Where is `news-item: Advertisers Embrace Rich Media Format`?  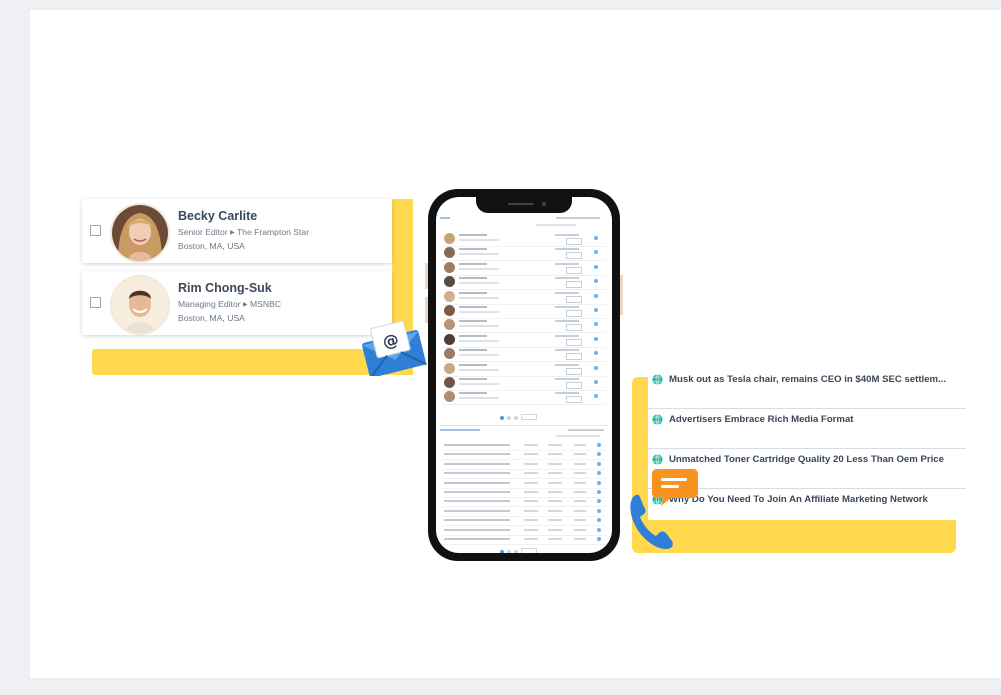 news-item: Advertisers Embrace Rich Media Format is located at coordinates (807, 428).